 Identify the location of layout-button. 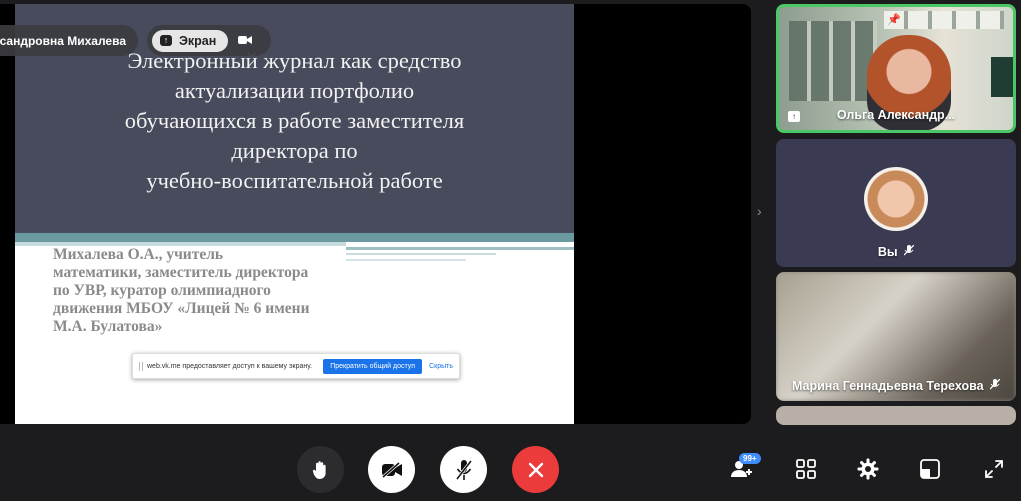
(930, 469).